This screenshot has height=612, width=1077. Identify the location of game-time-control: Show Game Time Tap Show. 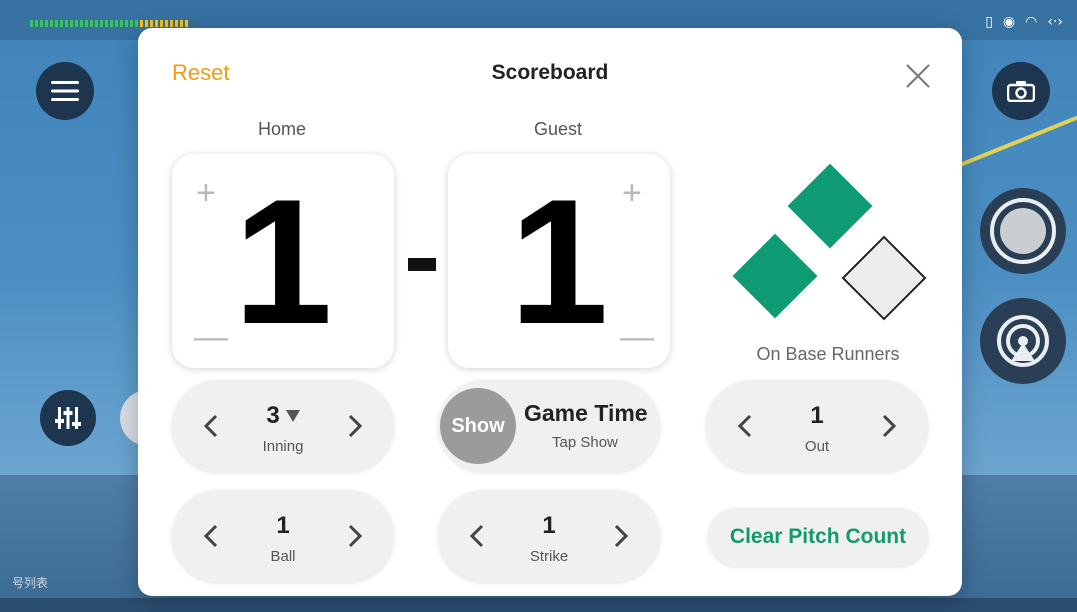
(549, 426).